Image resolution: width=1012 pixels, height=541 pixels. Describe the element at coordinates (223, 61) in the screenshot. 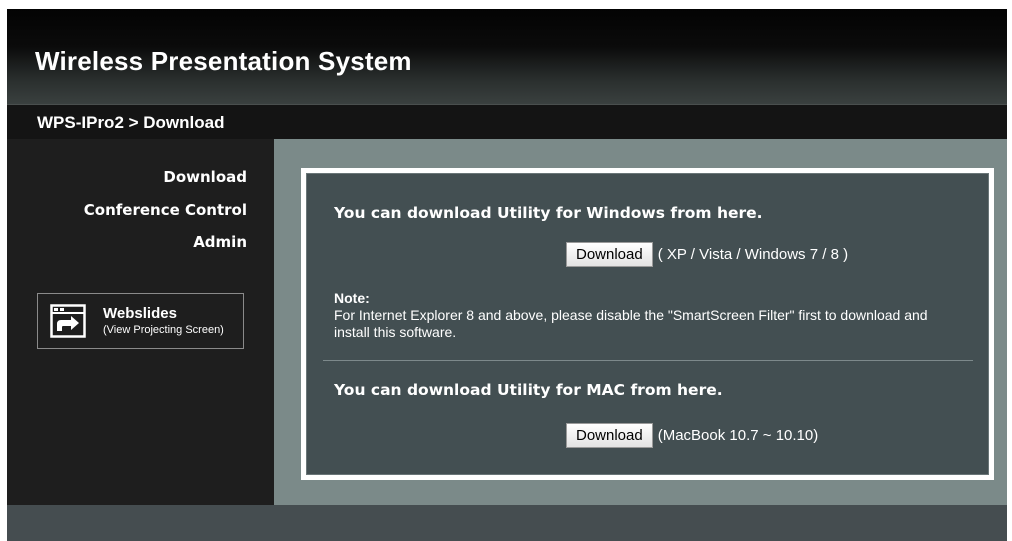

I see `app-title: Wireless Presentation System` at that location.